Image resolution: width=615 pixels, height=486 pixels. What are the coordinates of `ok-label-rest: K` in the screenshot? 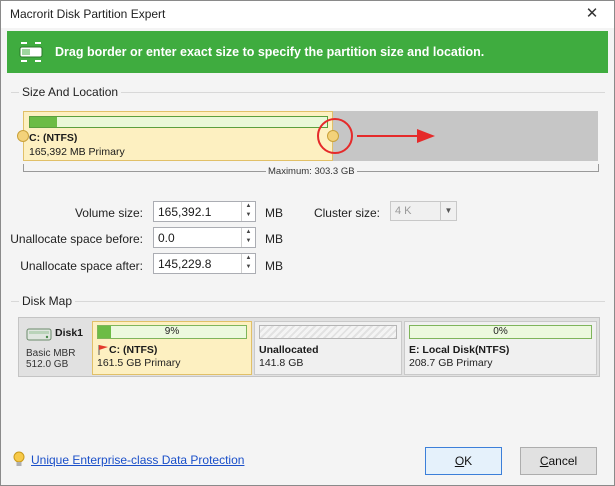 It's located at (468, 461).